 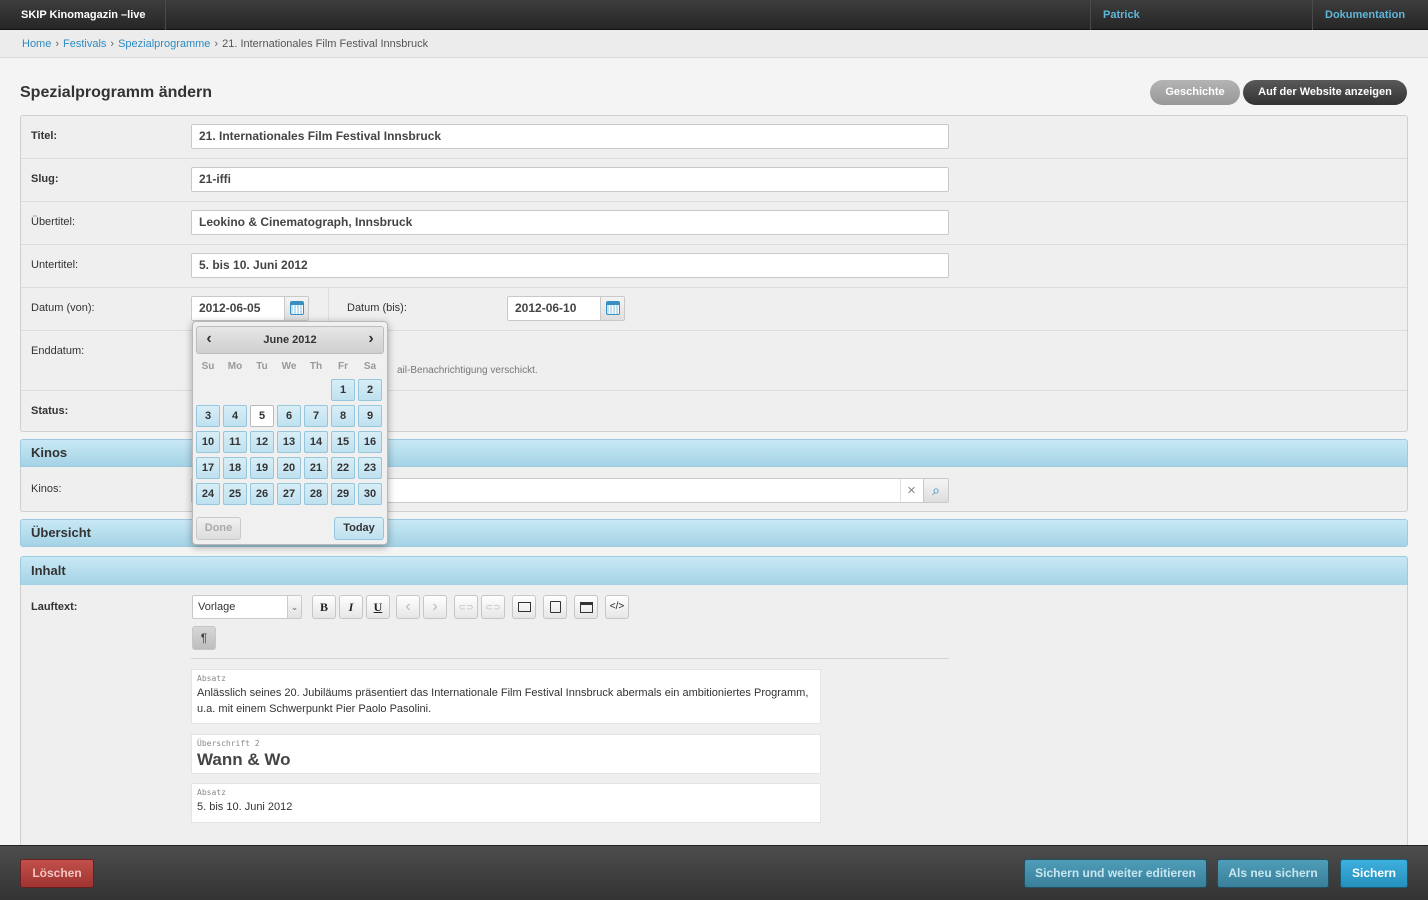 What do you see at coordinates (235, 416) in the screenshot?
I see `datepicker-day: 4` at bounding box center [235, 416].